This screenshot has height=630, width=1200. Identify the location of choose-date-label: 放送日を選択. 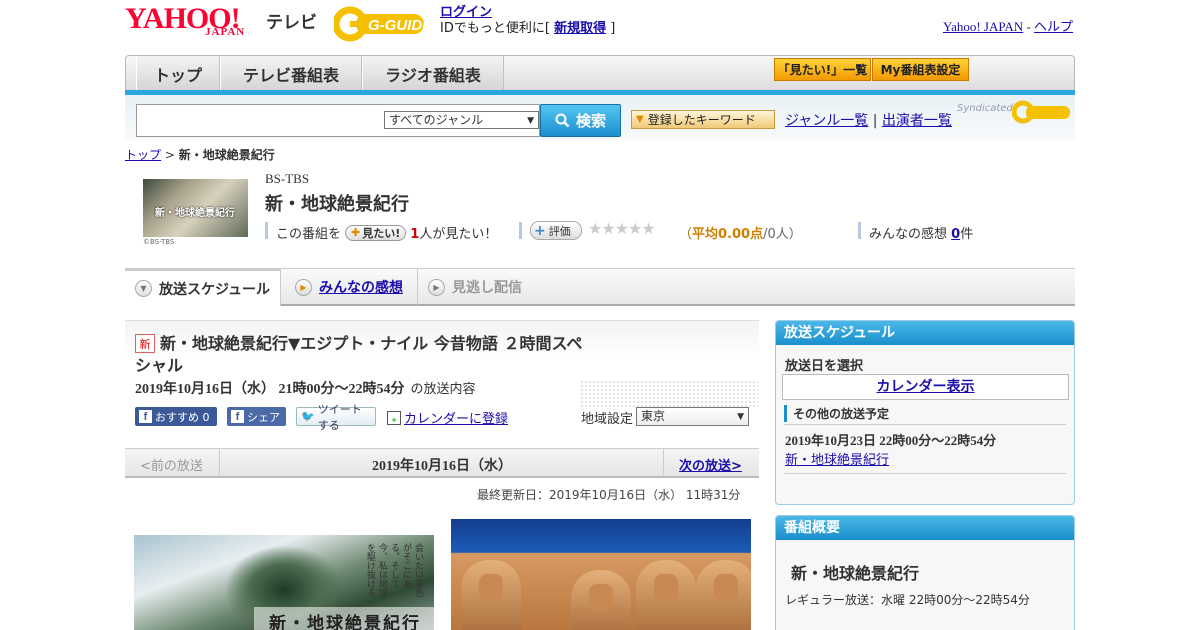
(824, 366).